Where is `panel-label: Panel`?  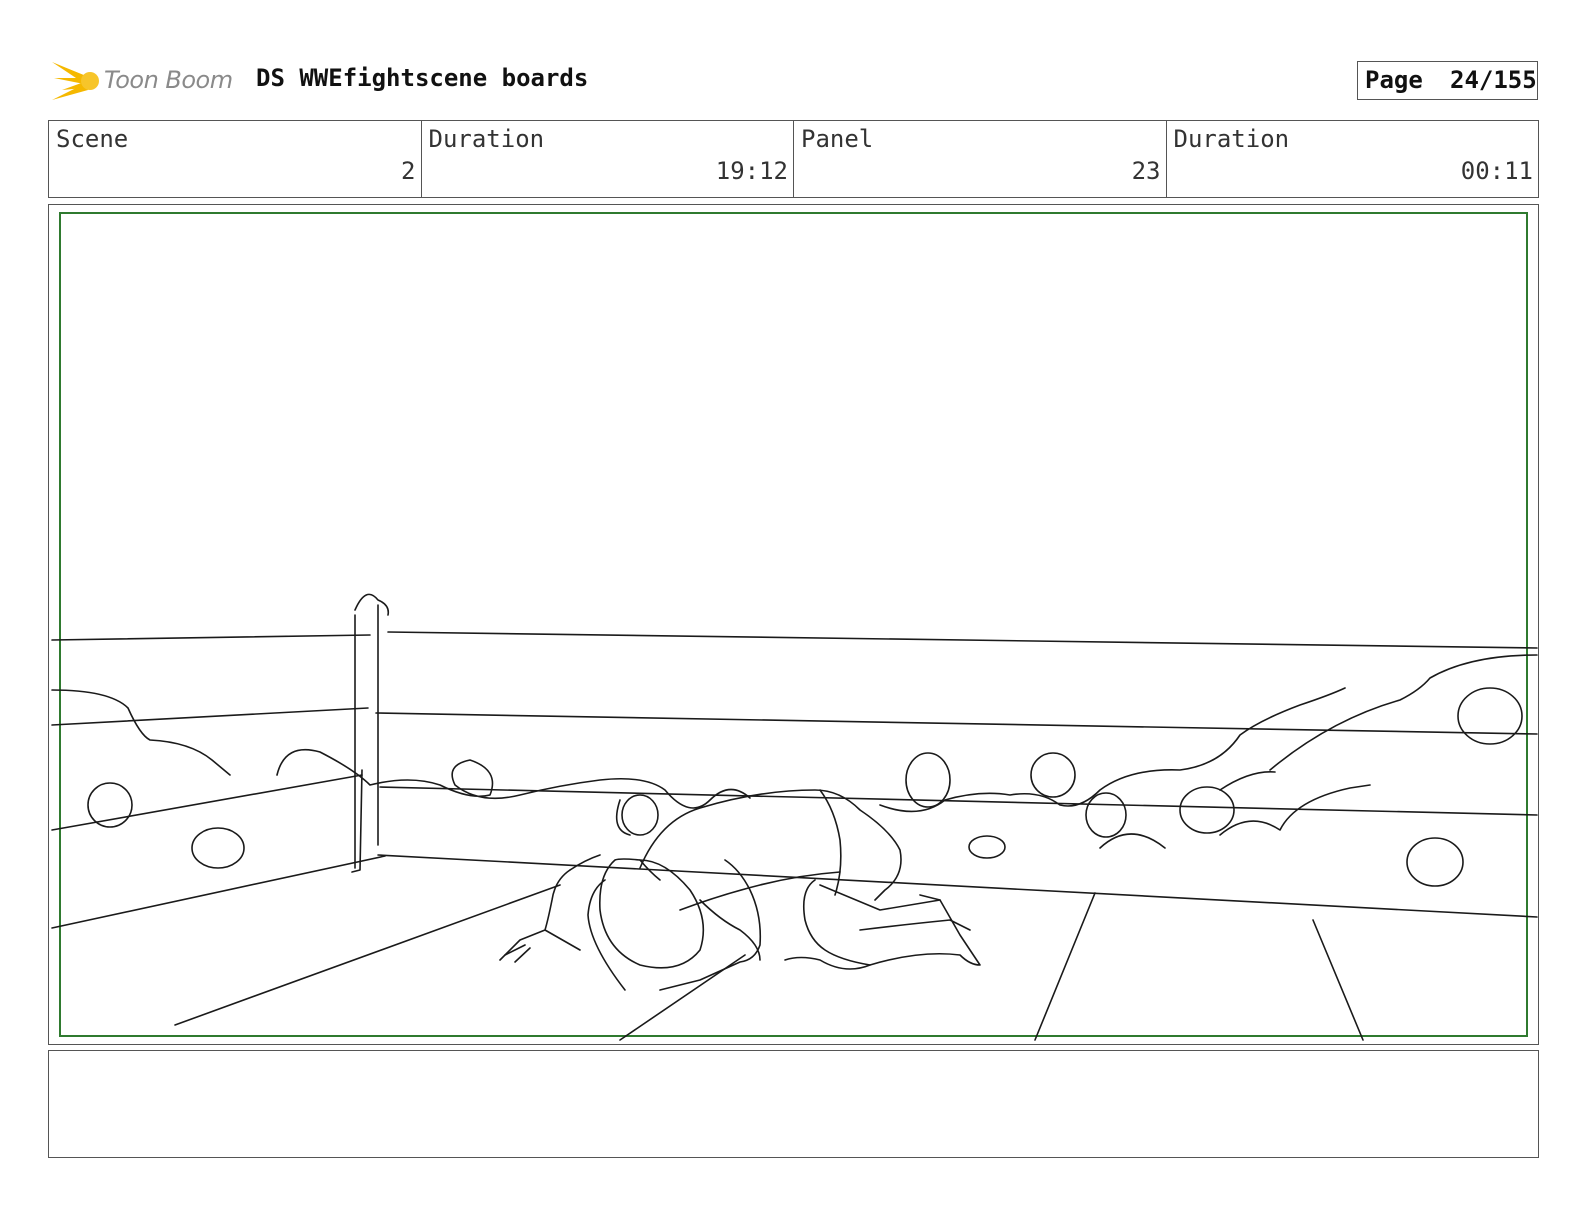
panel-label: Panel is located at coordinates (837, 139).